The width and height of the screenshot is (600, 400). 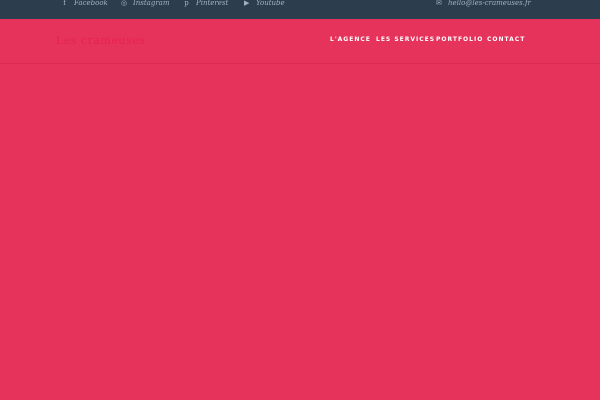 I want to click on instagram-icon: ◎, so click(x=124, y=3).